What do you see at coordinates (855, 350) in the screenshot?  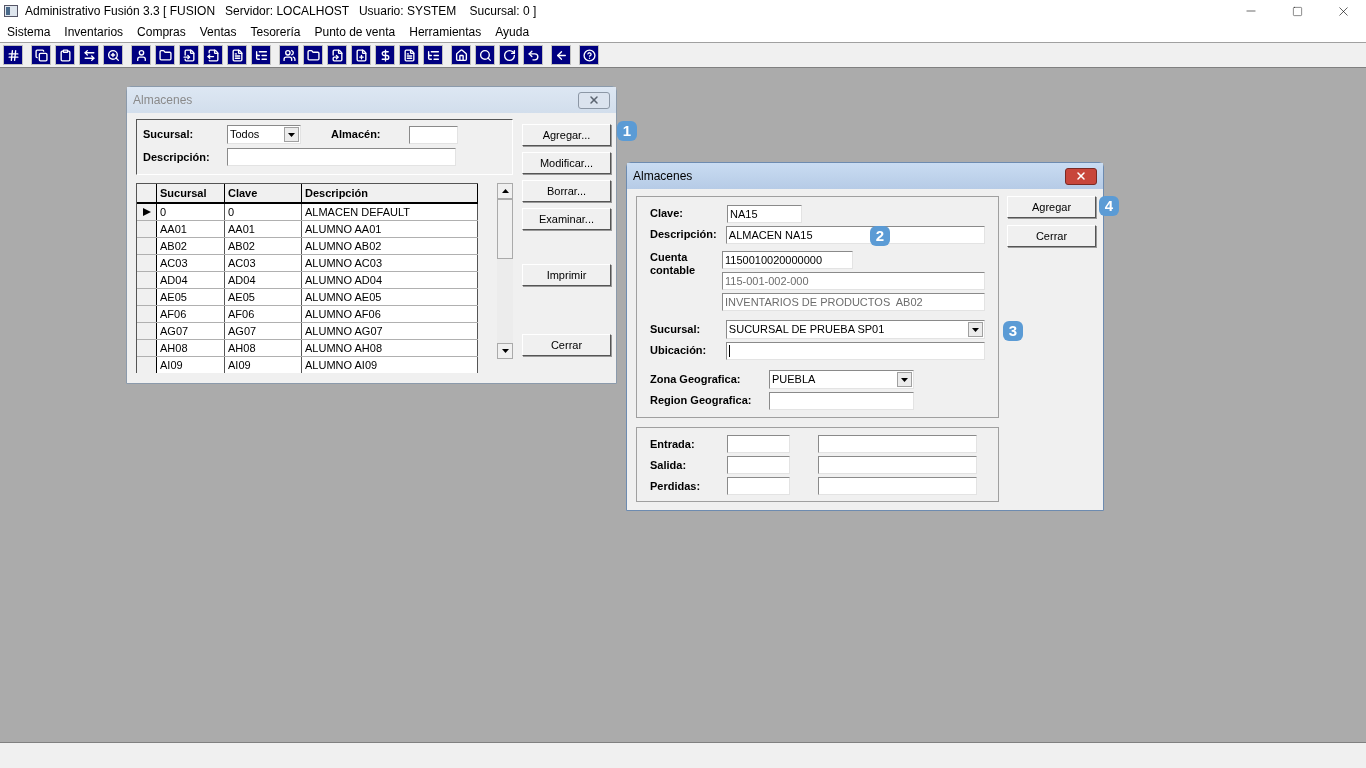 I see `location-input` at bounding box center [855, 350].